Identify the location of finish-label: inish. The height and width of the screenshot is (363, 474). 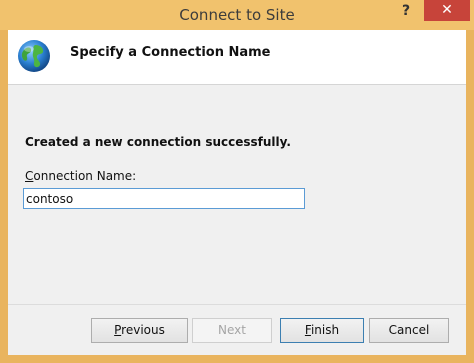
(325, 330).